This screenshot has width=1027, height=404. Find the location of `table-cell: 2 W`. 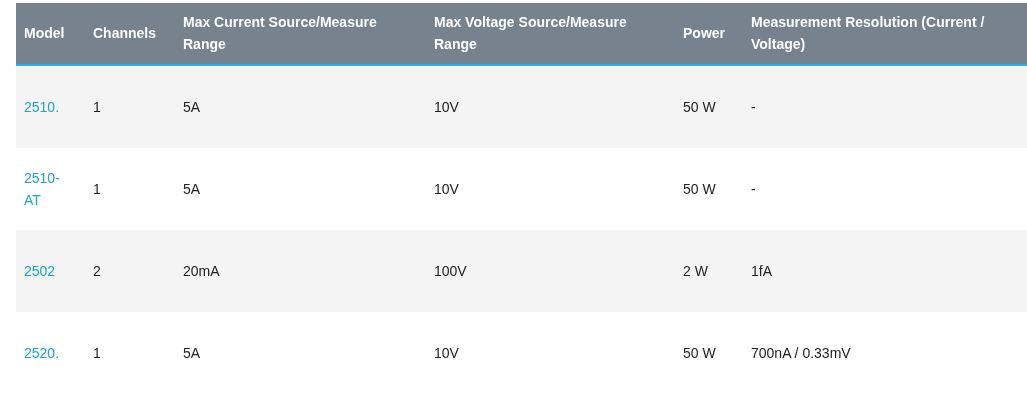

table-cell: 2 W is located at coordinates (695, 271).